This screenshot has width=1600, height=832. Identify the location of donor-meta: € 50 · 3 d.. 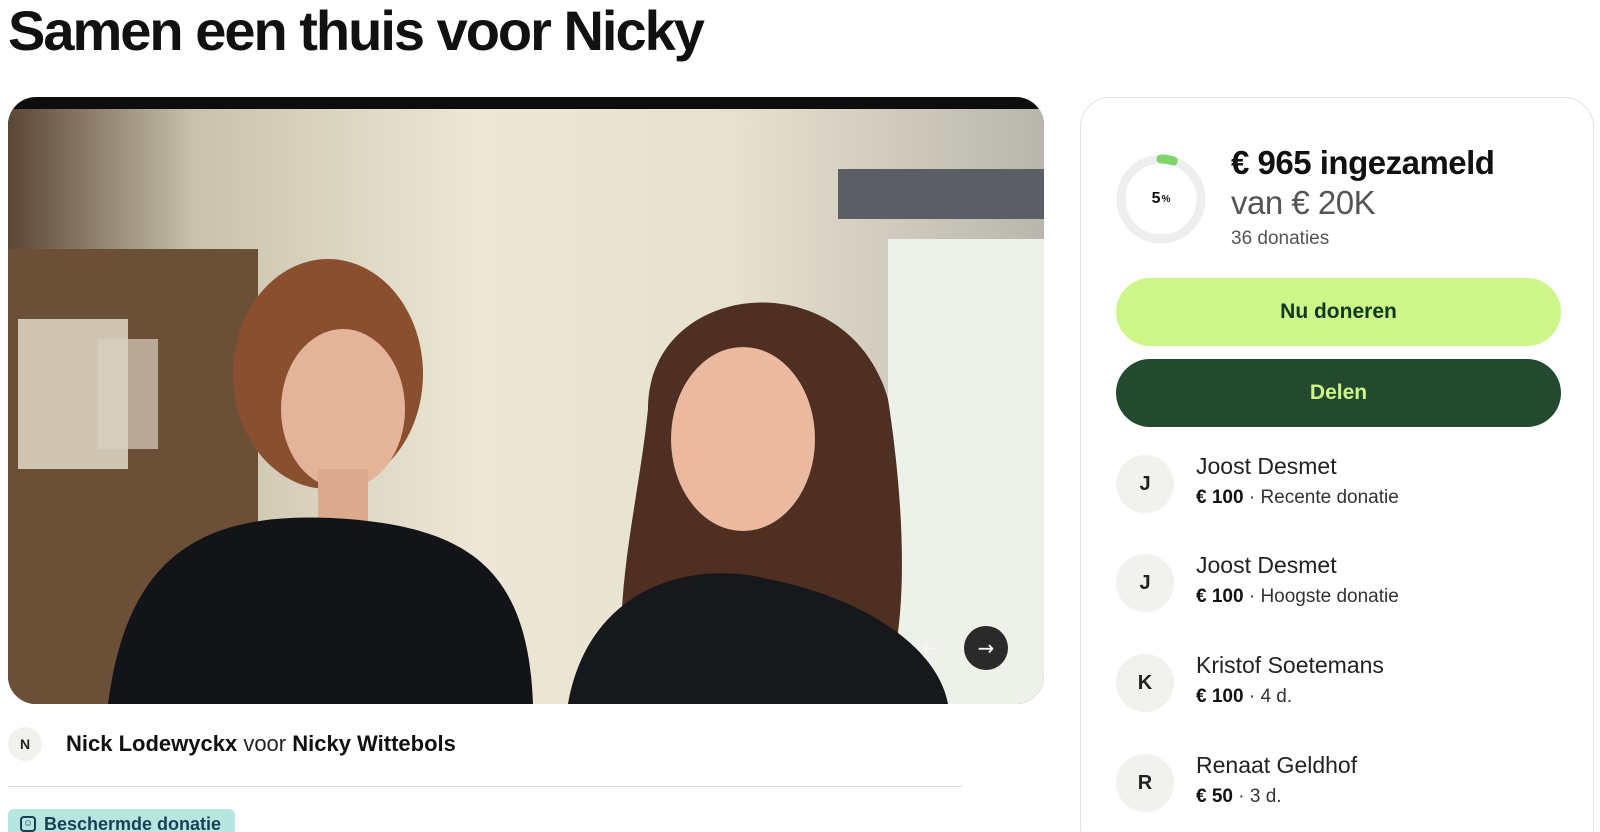
(1239, 796).